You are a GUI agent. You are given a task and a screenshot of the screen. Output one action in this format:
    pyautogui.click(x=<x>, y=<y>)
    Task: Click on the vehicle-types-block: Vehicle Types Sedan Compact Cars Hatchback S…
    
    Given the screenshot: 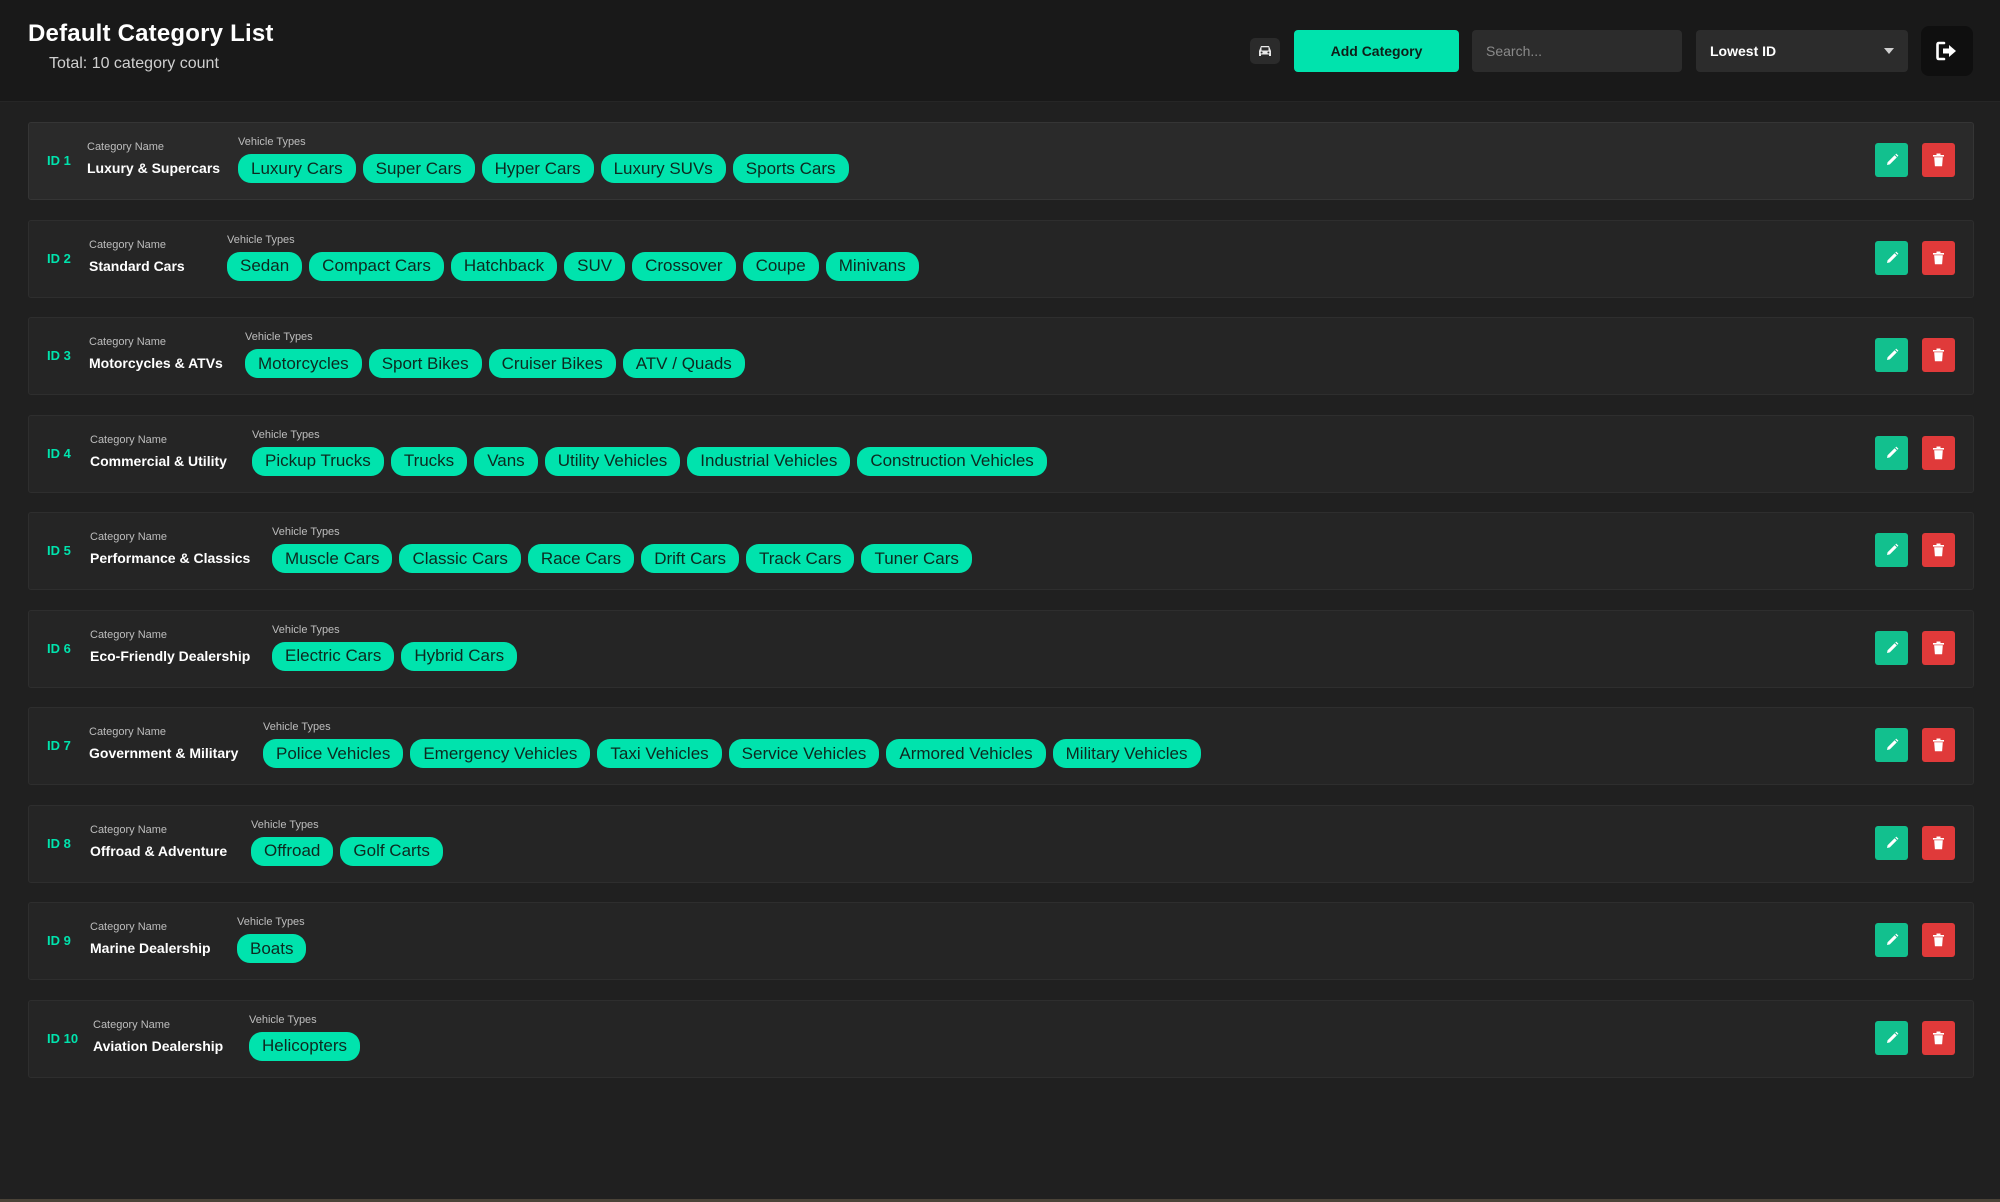 What is the action you would take?
    pyautogui.click(x=573, y=257)
    